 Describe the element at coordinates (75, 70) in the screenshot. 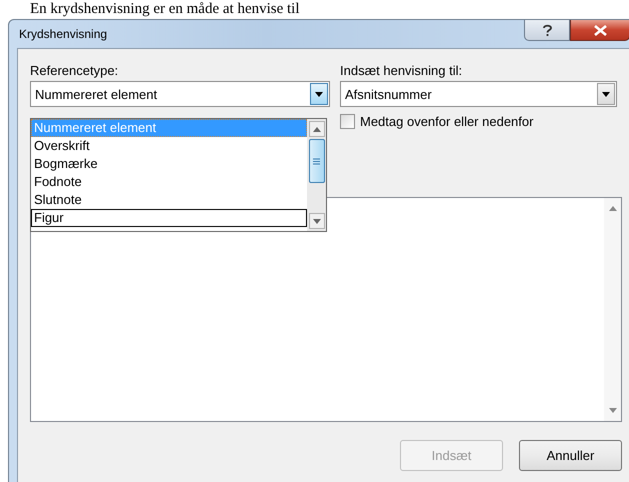

I see `field-label: Referencetype:` at that location.